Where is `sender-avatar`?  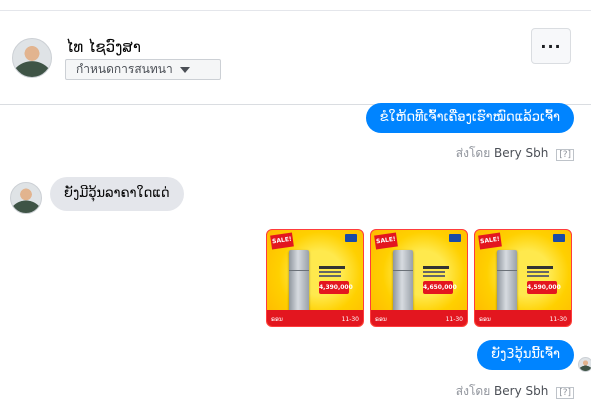 sender-avatar is located at coordinates (26, 198).